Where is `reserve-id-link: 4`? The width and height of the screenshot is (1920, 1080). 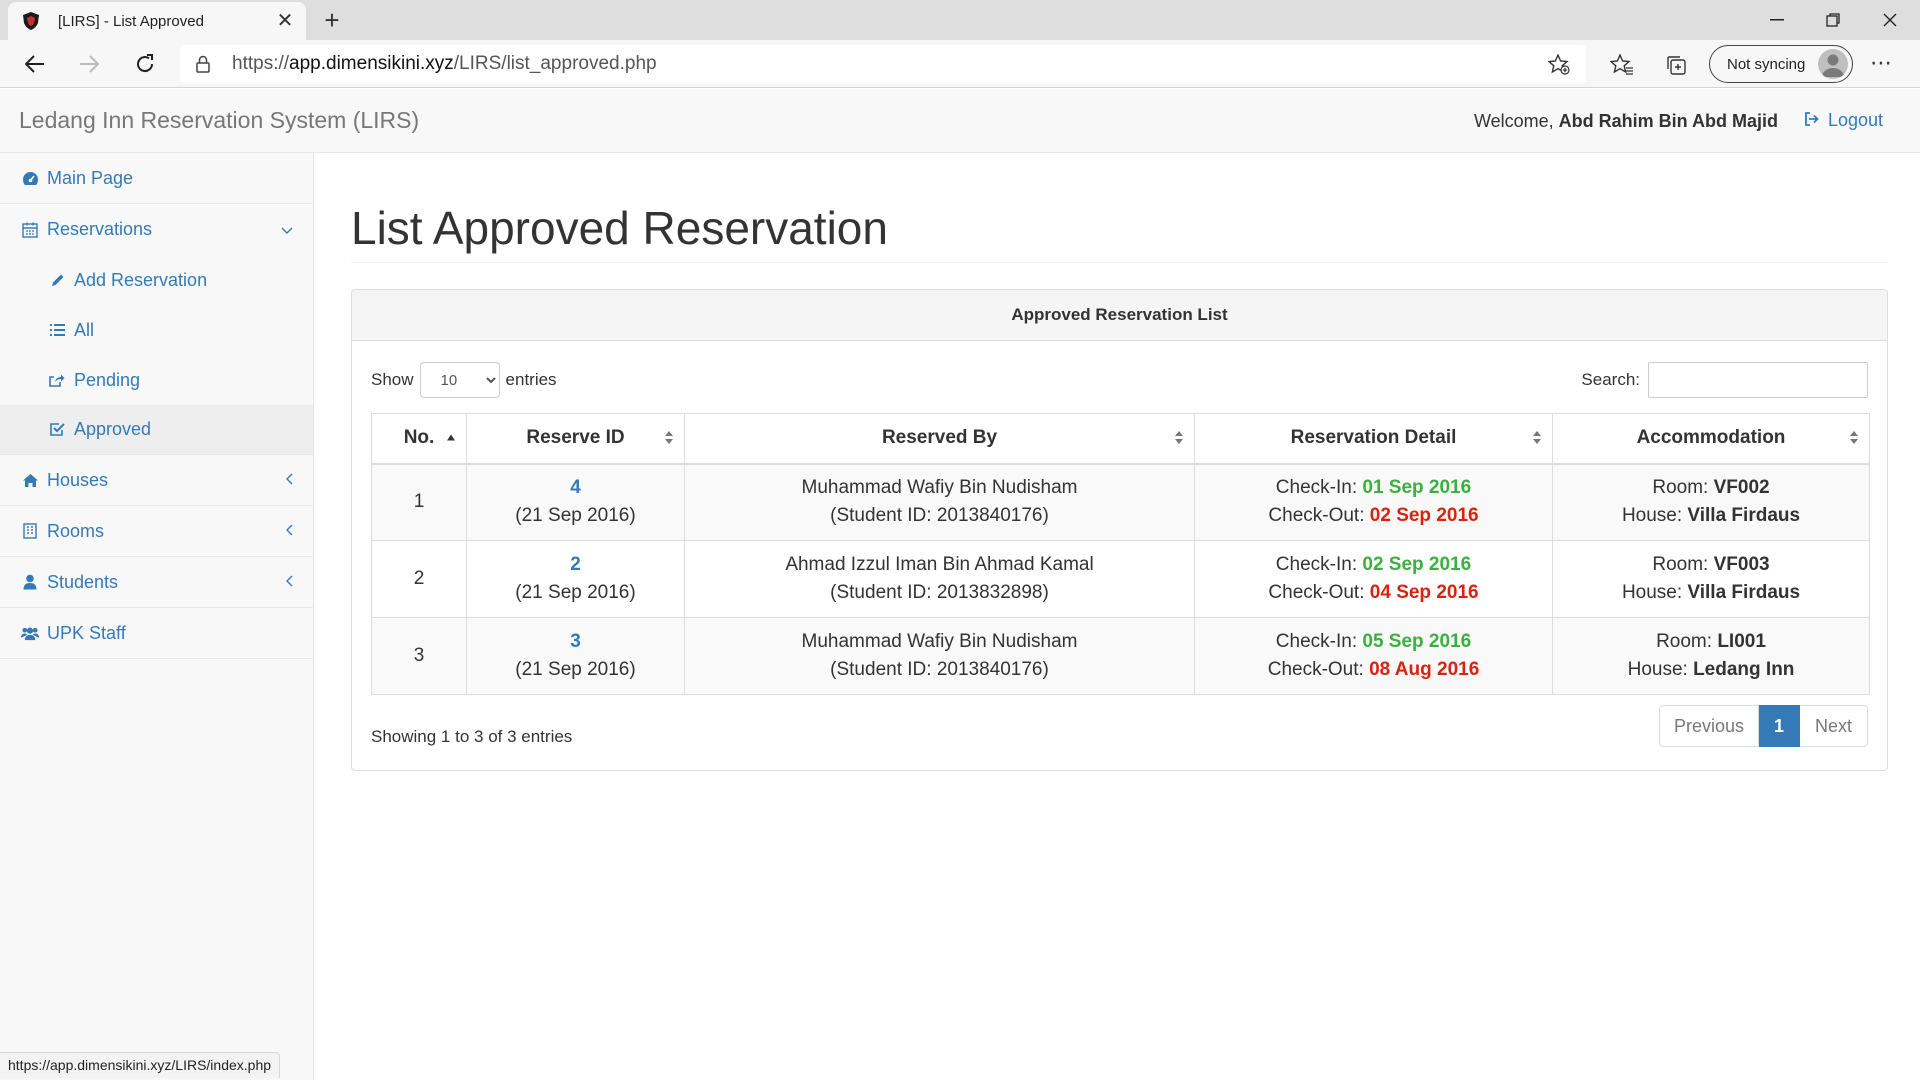
reserve-id-link: 4 is located at coordinates (575, 487).